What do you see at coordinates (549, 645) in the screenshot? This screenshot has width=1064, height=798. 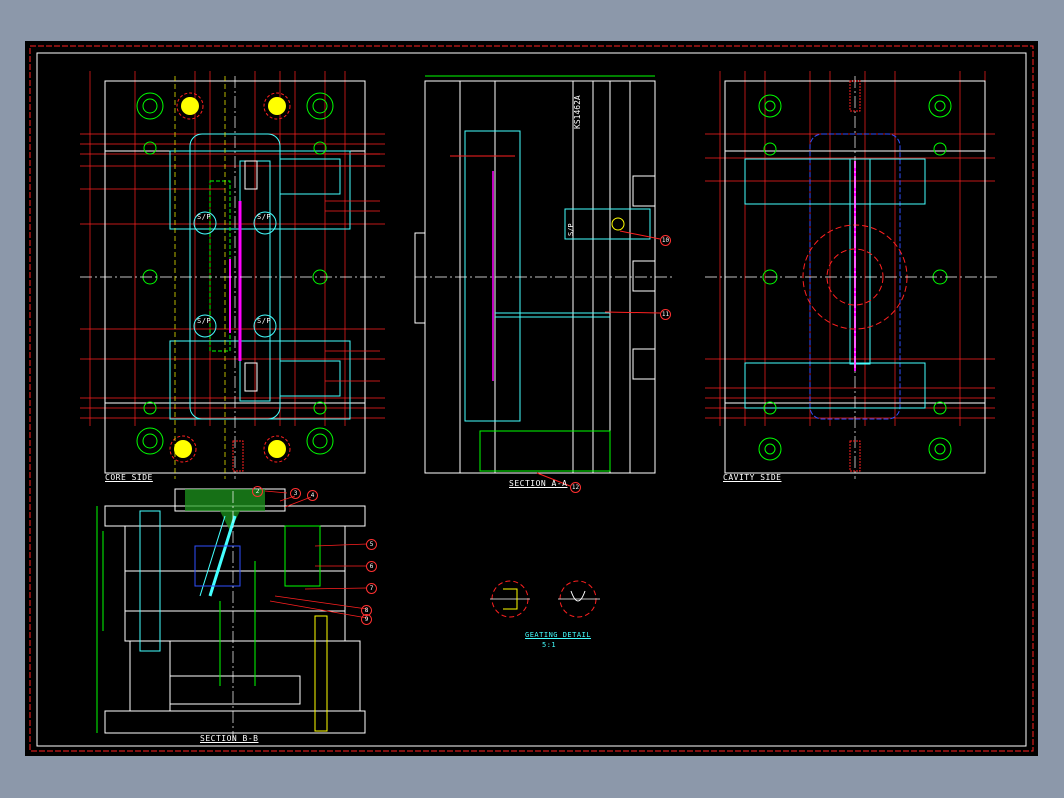 I see `gating-scale-label: 5:1` at bounding box center [549, 645].